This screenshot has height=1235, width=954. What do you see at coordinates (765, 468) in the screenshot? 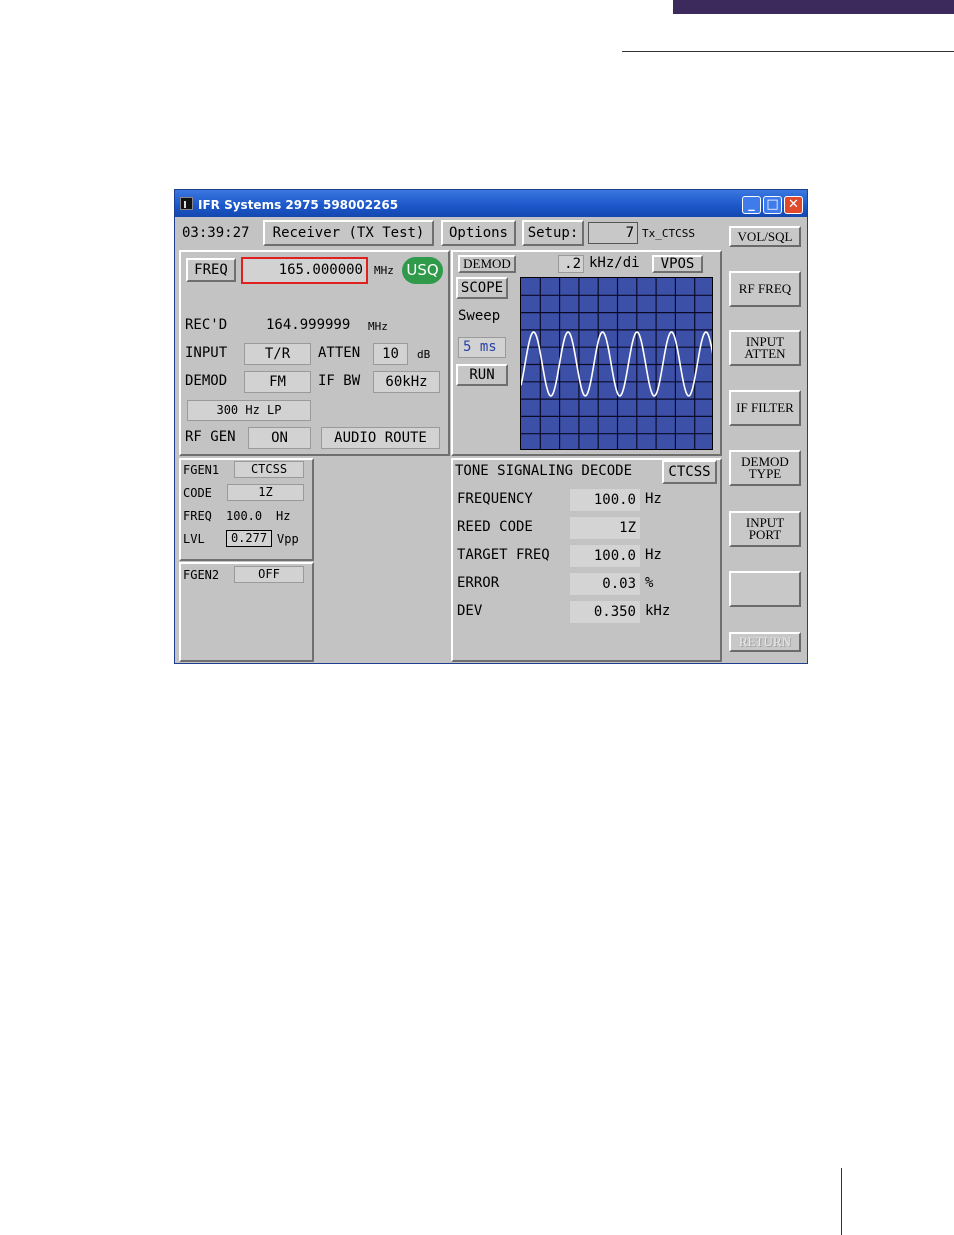
I see `softkey-demod-type: DEMOD TYPE` at bounding box center [765, 468].